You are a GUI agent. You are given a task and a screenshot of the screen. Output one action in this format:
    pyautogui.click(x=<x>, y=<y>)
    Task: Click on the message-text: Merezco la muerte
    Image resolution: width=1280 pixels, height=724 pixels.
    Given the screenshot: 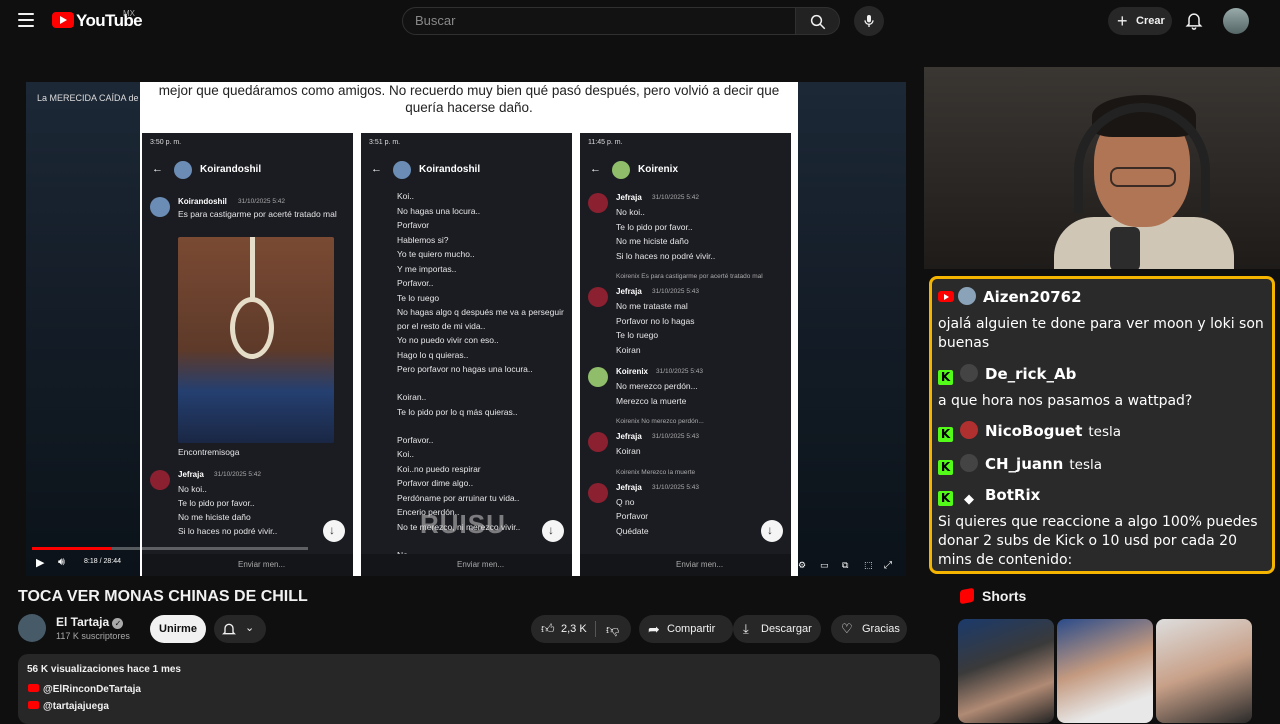 What is the action you would take?
    pyautogui.click(x=651, y=400)
    